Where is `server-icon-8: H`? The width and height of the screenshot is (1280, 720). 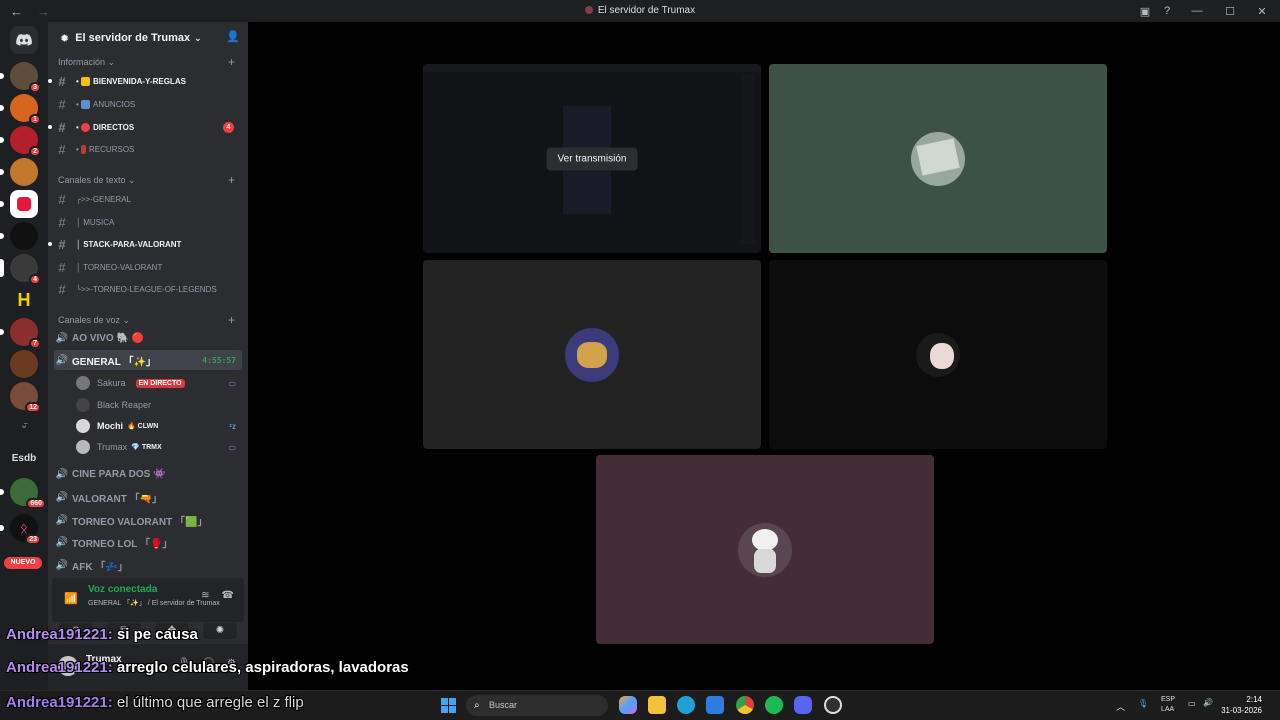 server-icon-8: H is located at coordinates (24, 300).